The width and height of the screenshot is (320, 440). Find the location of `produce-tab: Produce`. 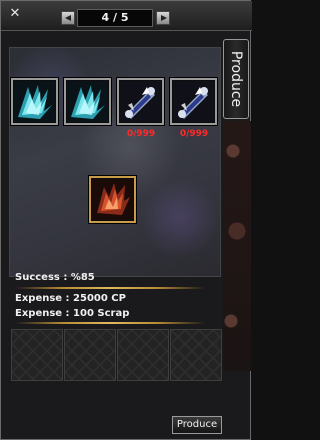

produce-tab: Produce is located at coordinates (236, 79).